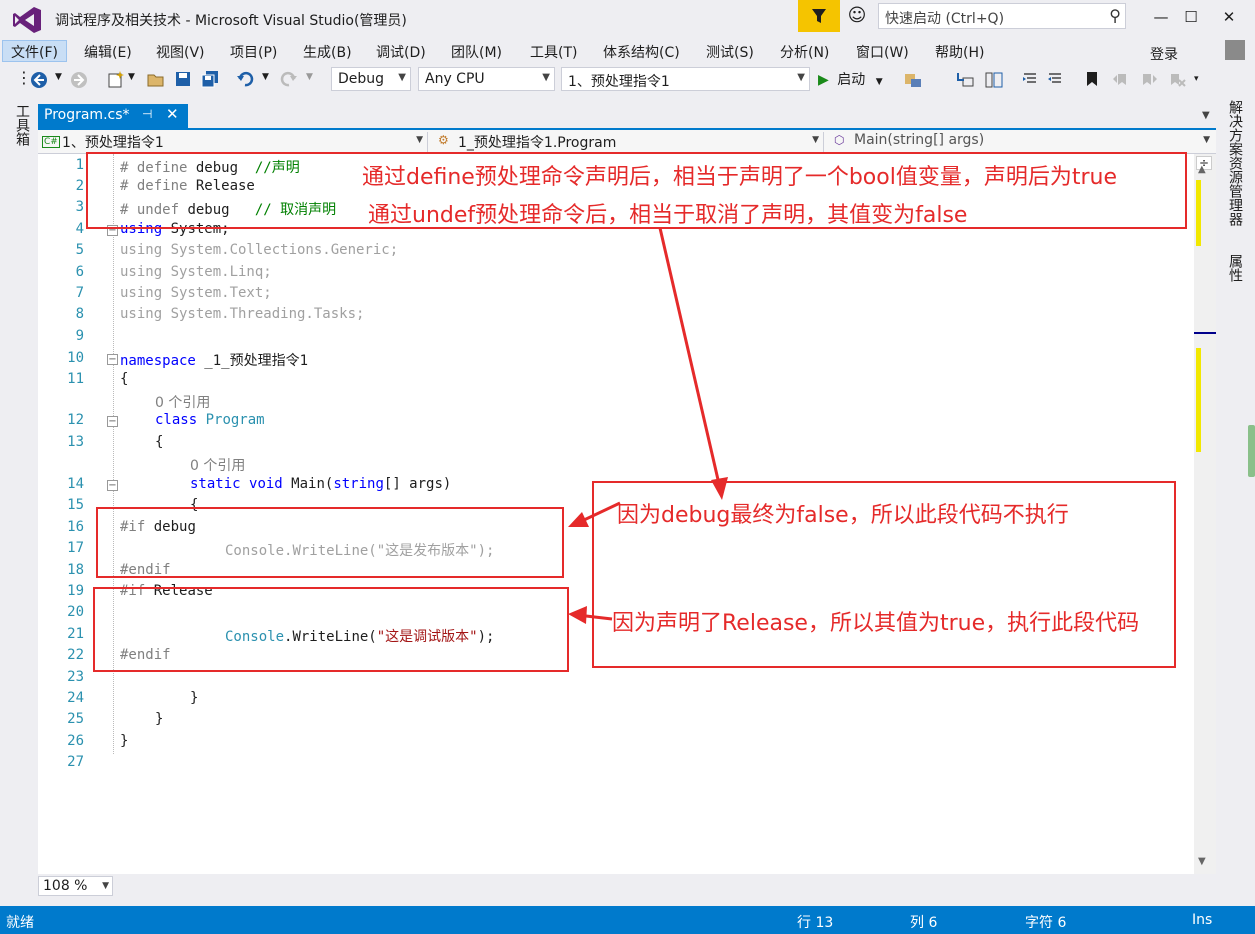 This screenshot has height=934, width=1255. Describe the element at coordinates (176, 420) in the screenshot. I see `code-token: class` at that location.